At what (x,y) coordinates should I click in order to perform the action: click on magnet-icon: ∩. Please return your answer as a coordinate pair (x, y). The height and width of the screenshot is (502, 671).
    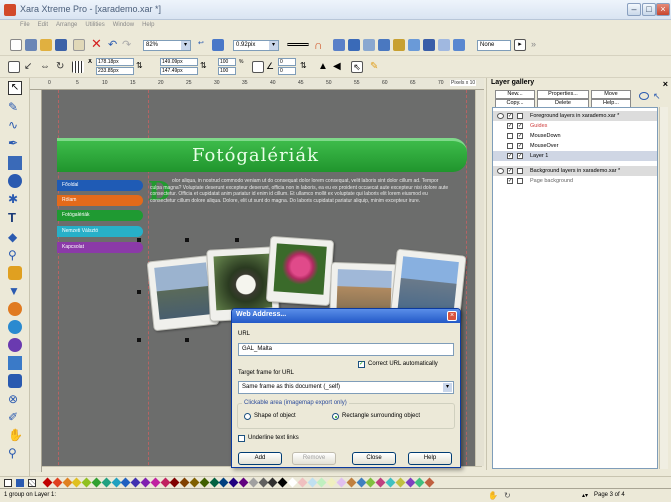
    Looking at the image, I should click on (320, 45).